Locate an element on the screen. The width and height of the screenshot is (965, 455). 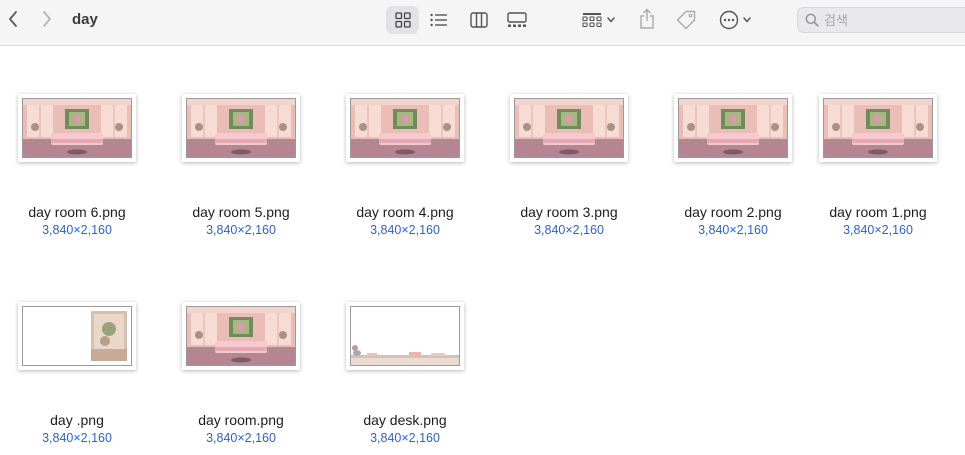
view-as-icons-button is located at coordinates (402, 20).